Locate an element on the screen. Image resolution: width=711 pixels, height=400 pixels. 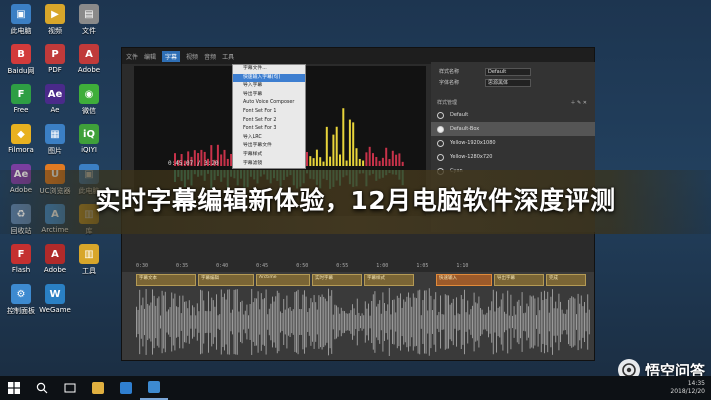
menu-item: 文件 is located at coordinates (132, 56).